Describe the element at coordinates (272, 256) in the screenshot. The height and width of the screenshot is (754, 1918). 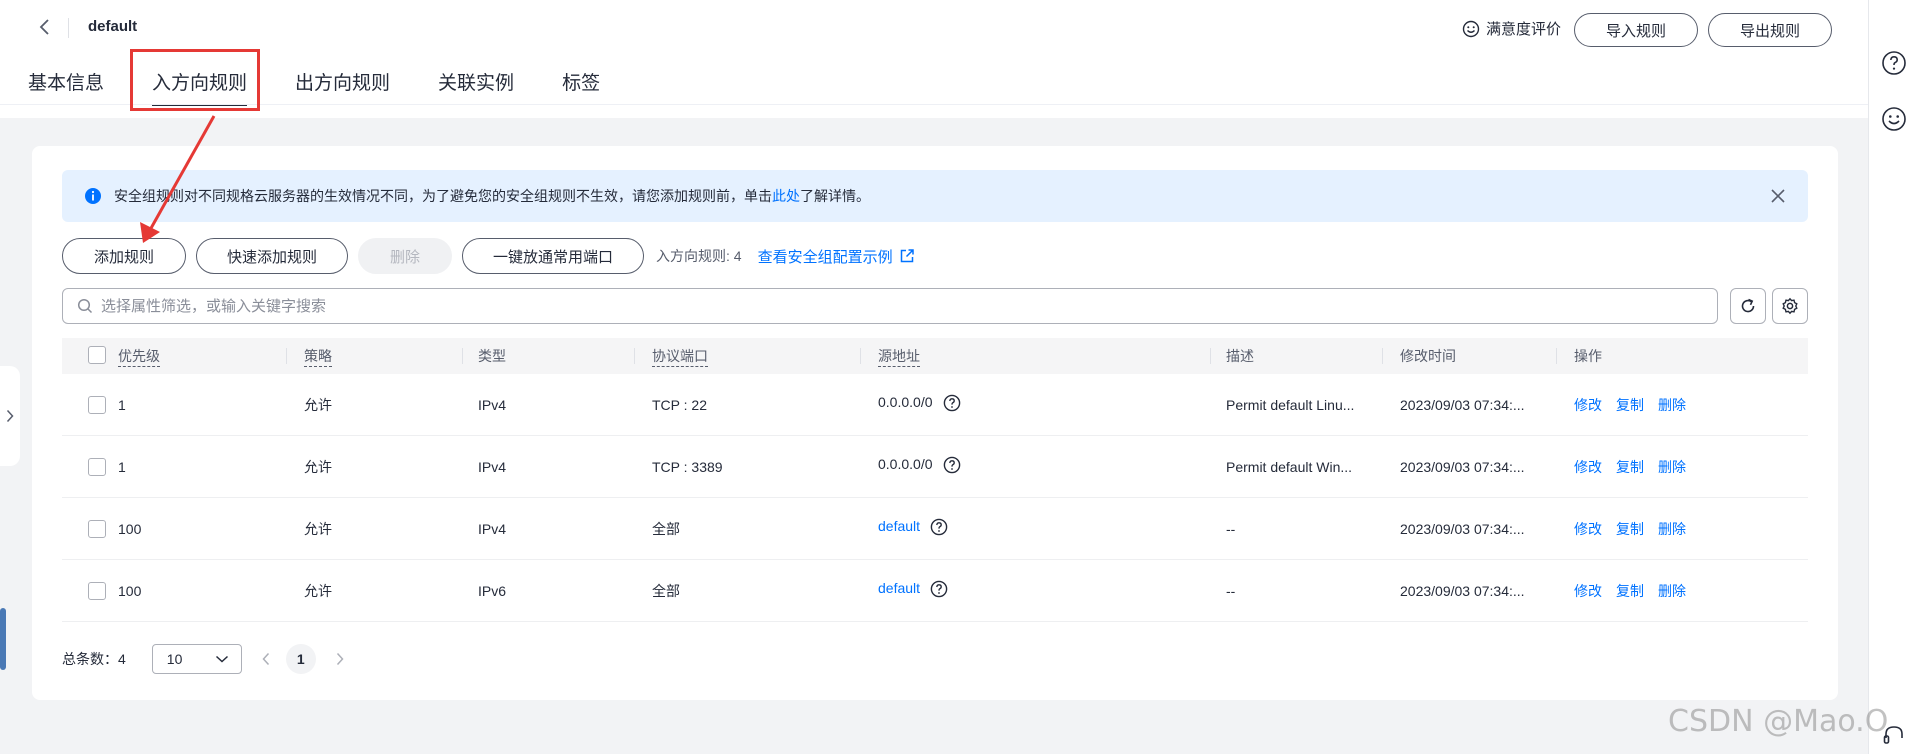
I see `quick-add-rule-button: 快速添加规则` at that location.